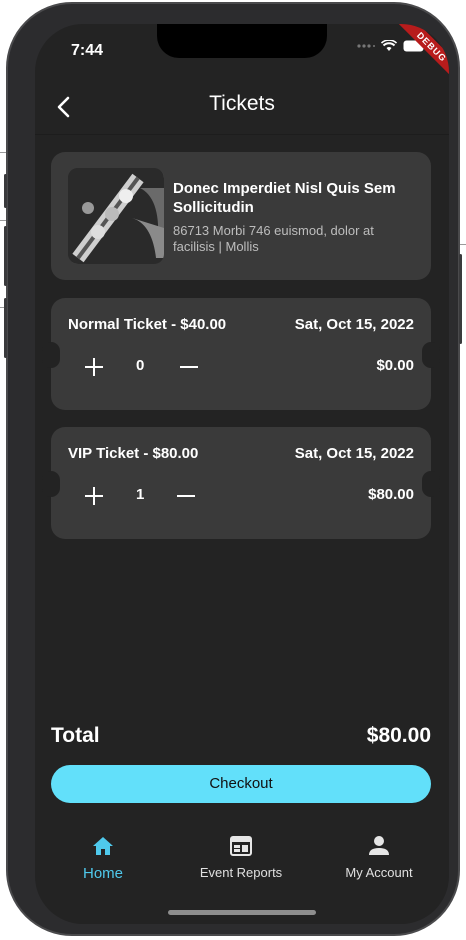 Image resolution: width=466 pixels, height=940 pixels. Describe the element at coordinates (103, 846) in the screenshot. I see `home-icon` at that location.